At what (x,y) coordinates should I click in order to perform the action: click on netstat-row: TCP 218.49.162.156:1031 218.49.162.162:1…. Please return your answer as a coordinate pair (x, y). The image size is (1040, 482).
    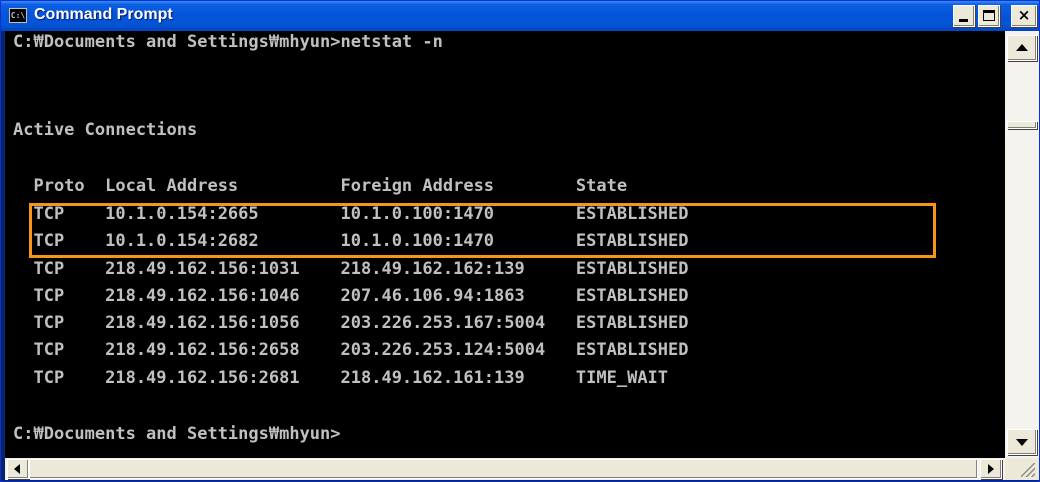
    Looking at the image, I should click on (351, 269).